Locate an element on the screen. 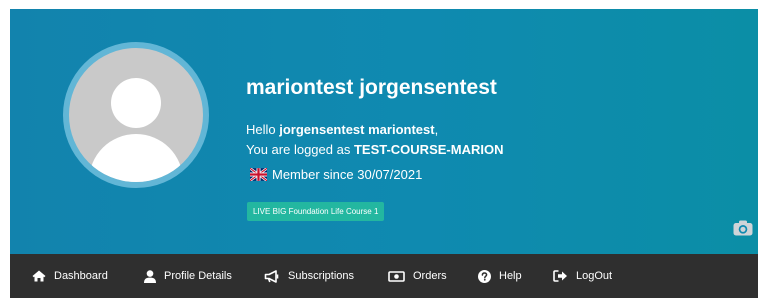 The height and width of the screenshot is (298, 758). question-circle-icon is located at coordinates (484, 276).